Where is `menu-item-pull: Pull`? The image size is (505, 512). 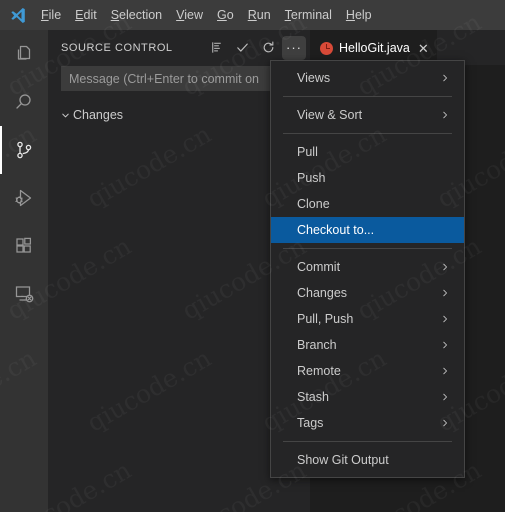 menu-item-pull: Pull is located at coordinates (367, 152).